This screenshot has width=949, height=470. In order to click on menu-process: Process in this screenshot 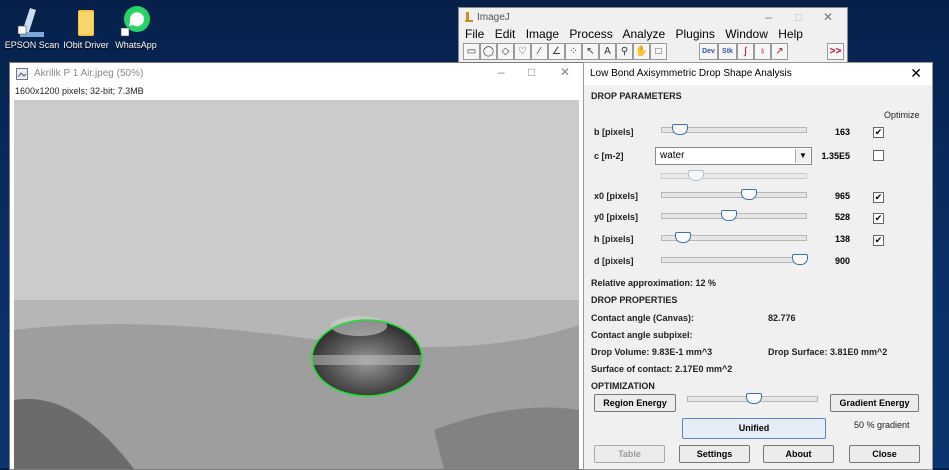, I will do `click(590, 34)`.